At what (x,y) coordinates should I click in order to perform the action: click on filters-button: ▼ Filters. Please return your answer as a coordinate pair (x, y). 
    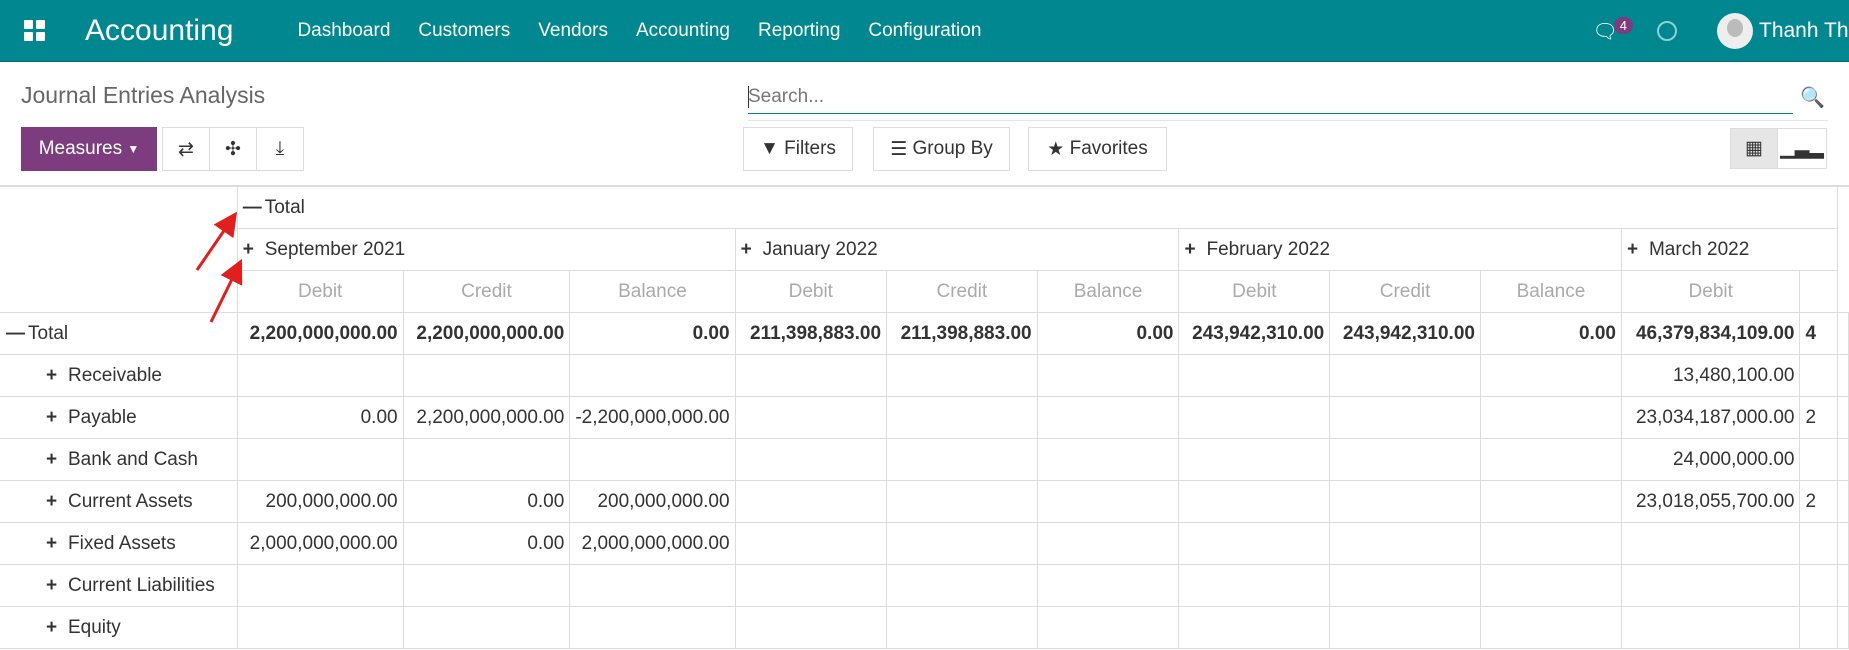
    Looking at the image, I should click on (798, 149).